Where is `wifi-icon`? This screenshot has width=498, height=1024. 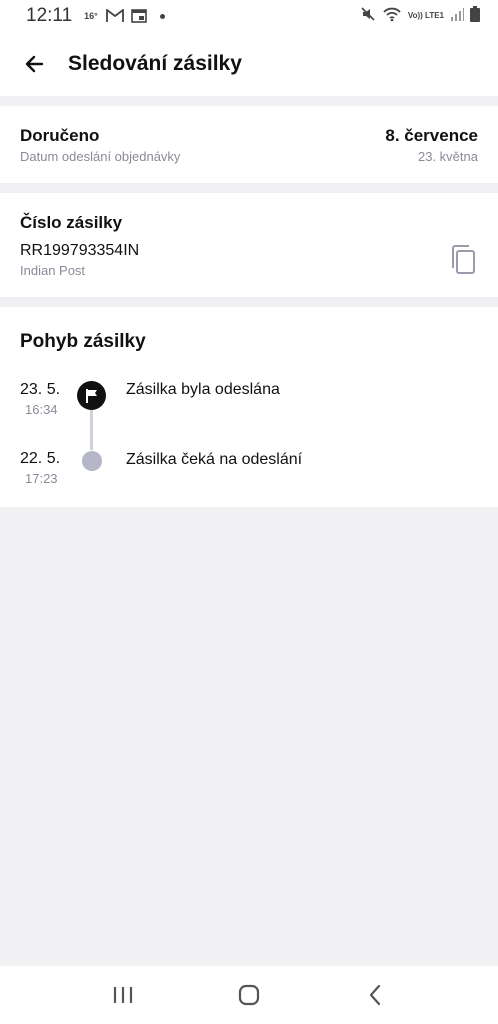
wifi-icon is located at coordinates (392, 16).